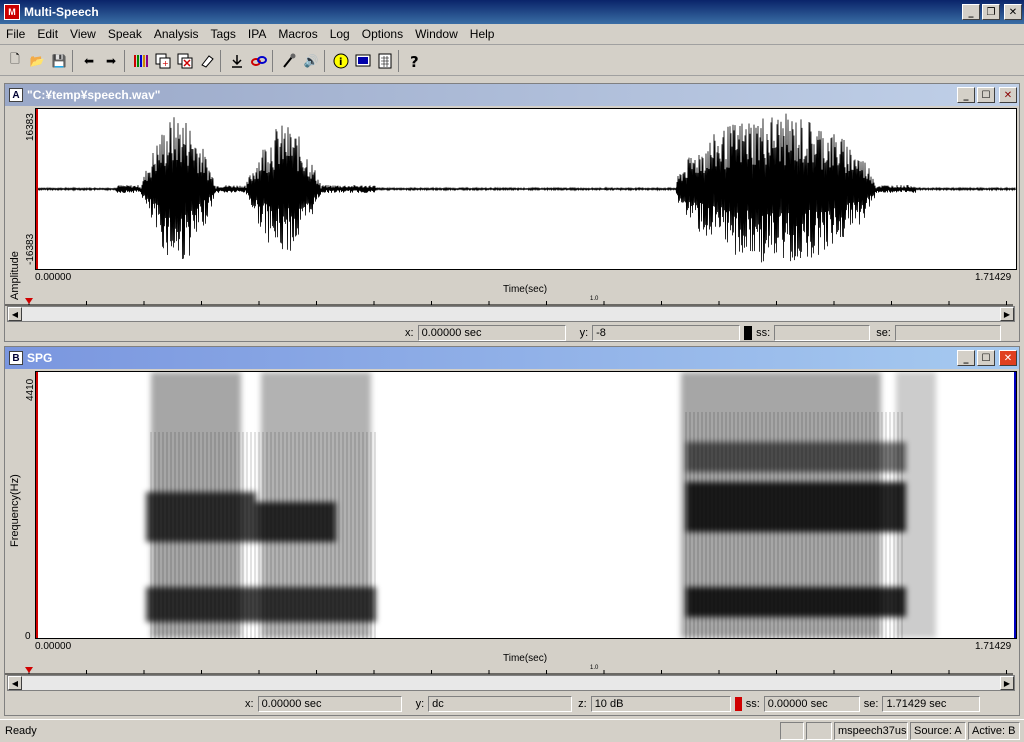 This screenshot has height=742, width=1024. I want to click on svg-text: i, so click(340, 62).